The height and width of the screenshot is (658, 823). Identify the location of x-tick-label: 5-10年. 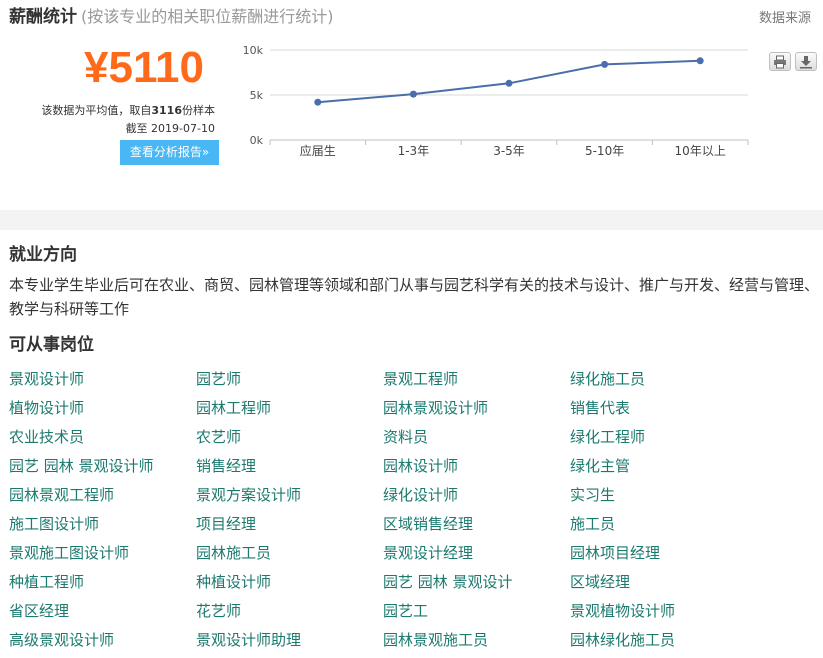
(604, 151).